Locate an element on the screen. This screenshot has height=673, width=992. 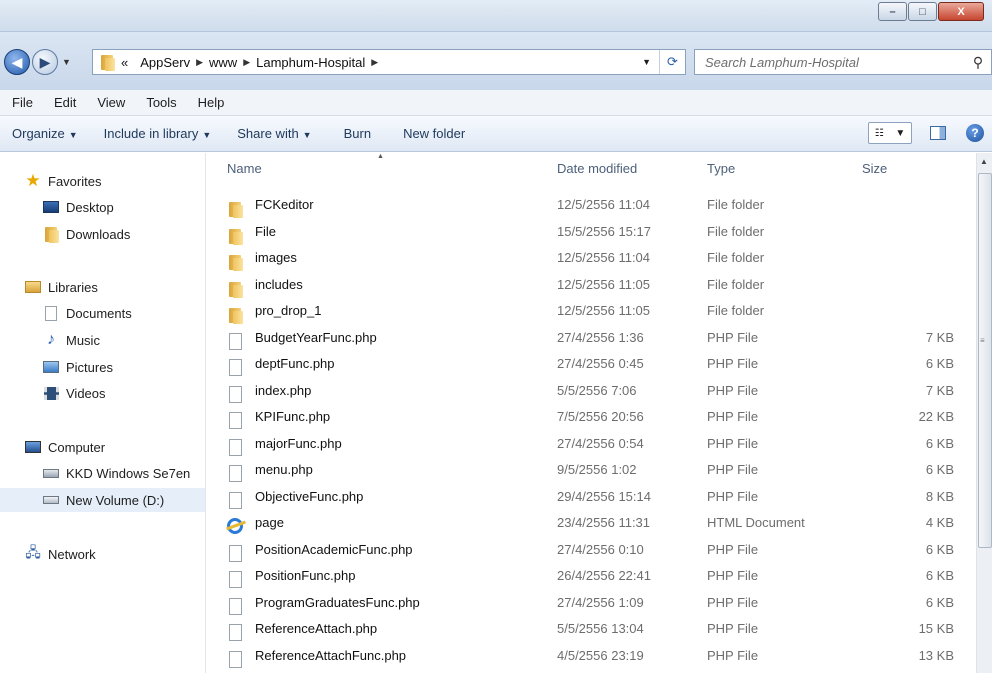
search-box: Search Lamphum-Hospital ⚲ is located at coordinates (843, 62).